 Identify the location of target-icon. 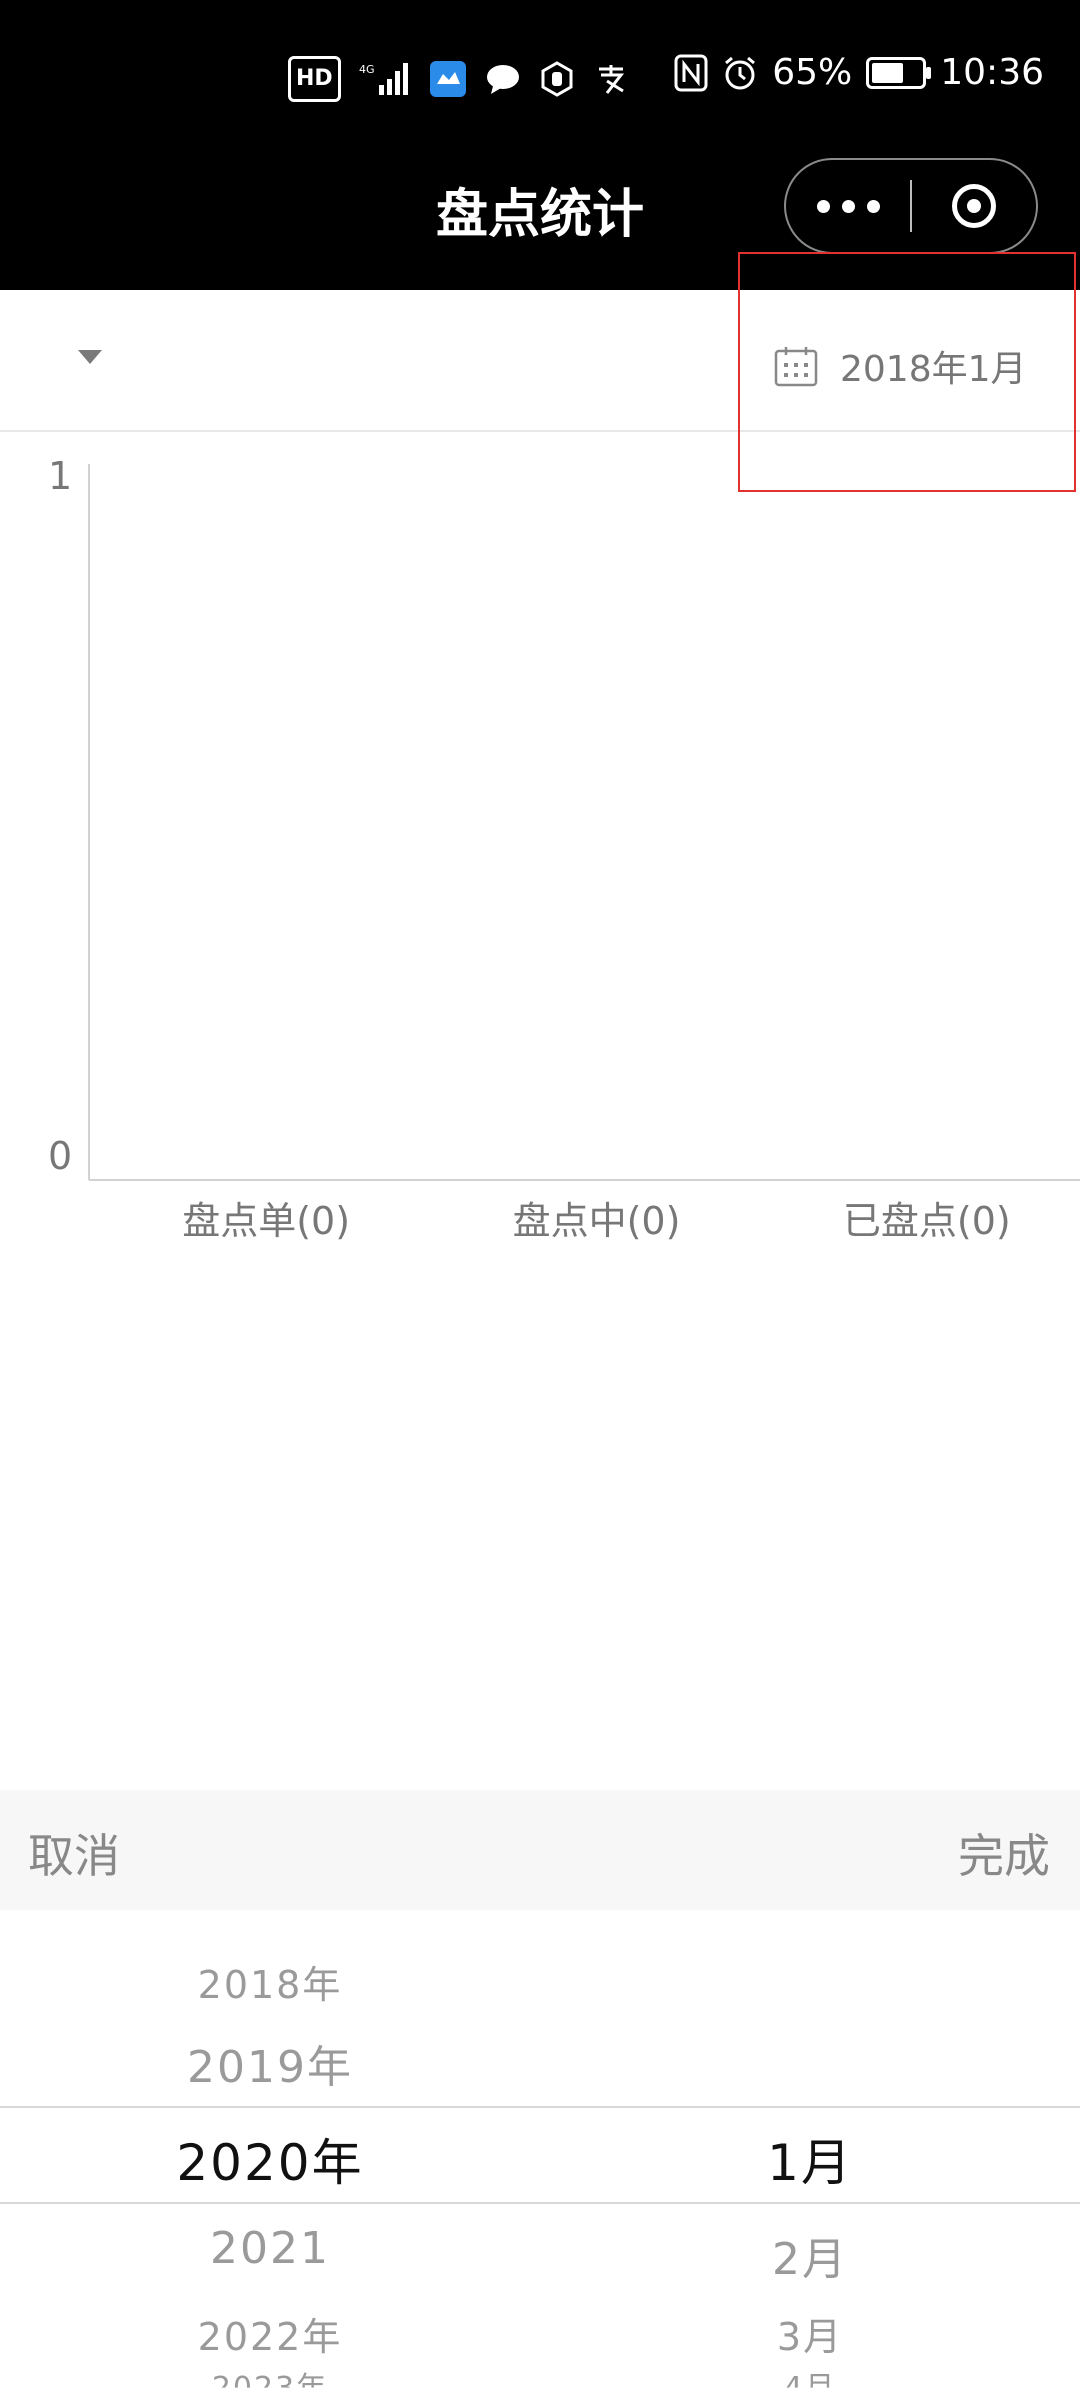
(973, 206).